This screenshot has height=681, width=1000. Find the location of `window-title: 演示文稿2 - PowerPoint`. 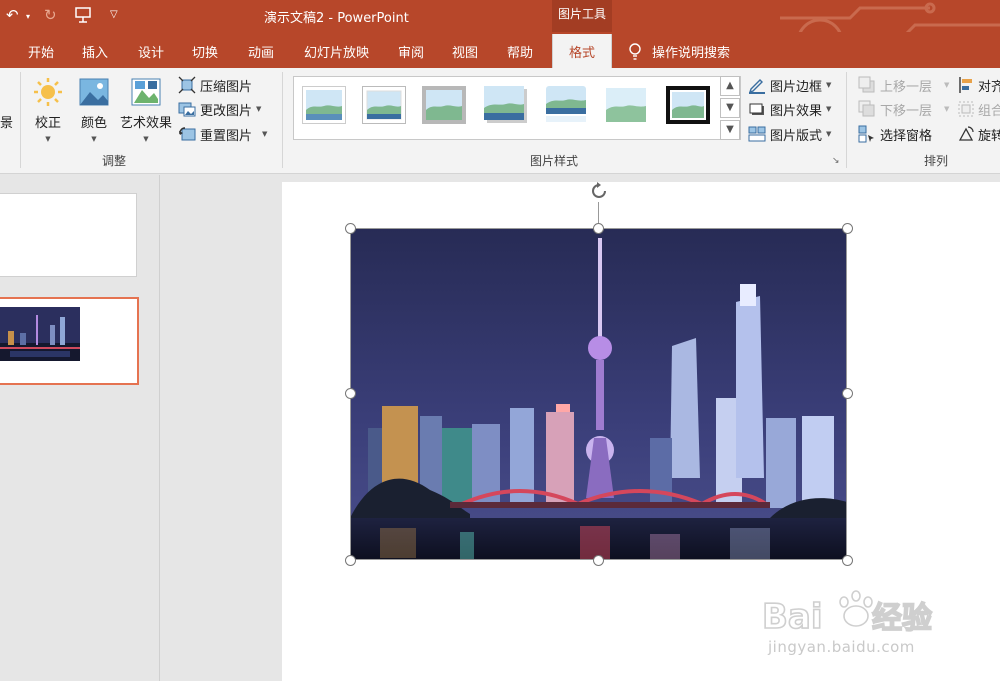

window-title: 演示文稿2 - PowerPoint is located at coordinates (336, 18).